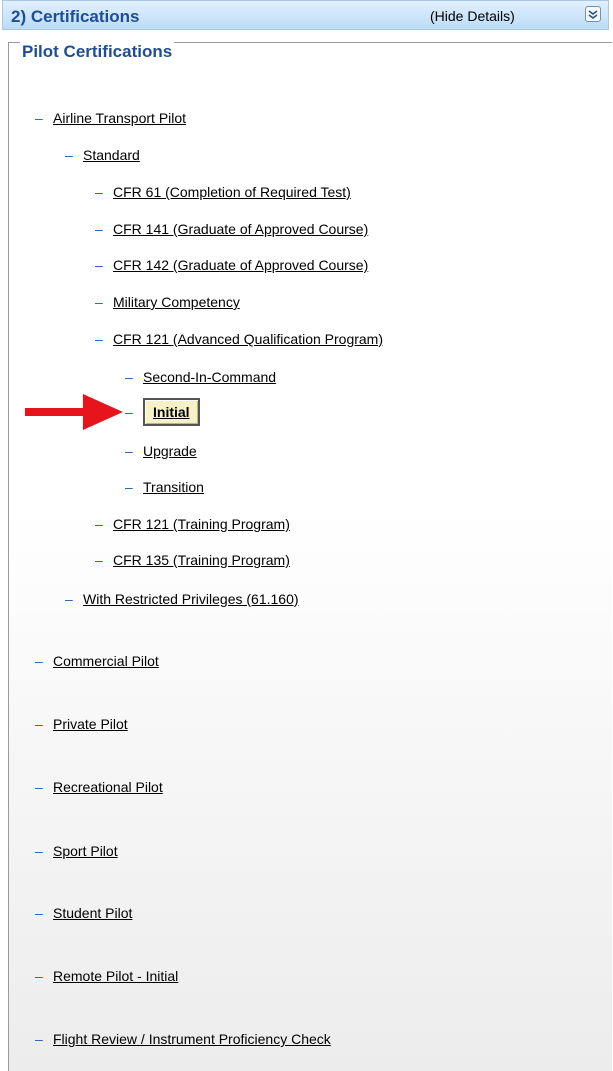 This screenshot has height=1071, width=613. Describe the element at coordinates (191, 599) in the screenshot. I see `tree-link-restricted: With Restricted Privileges (61.160)` at that location.